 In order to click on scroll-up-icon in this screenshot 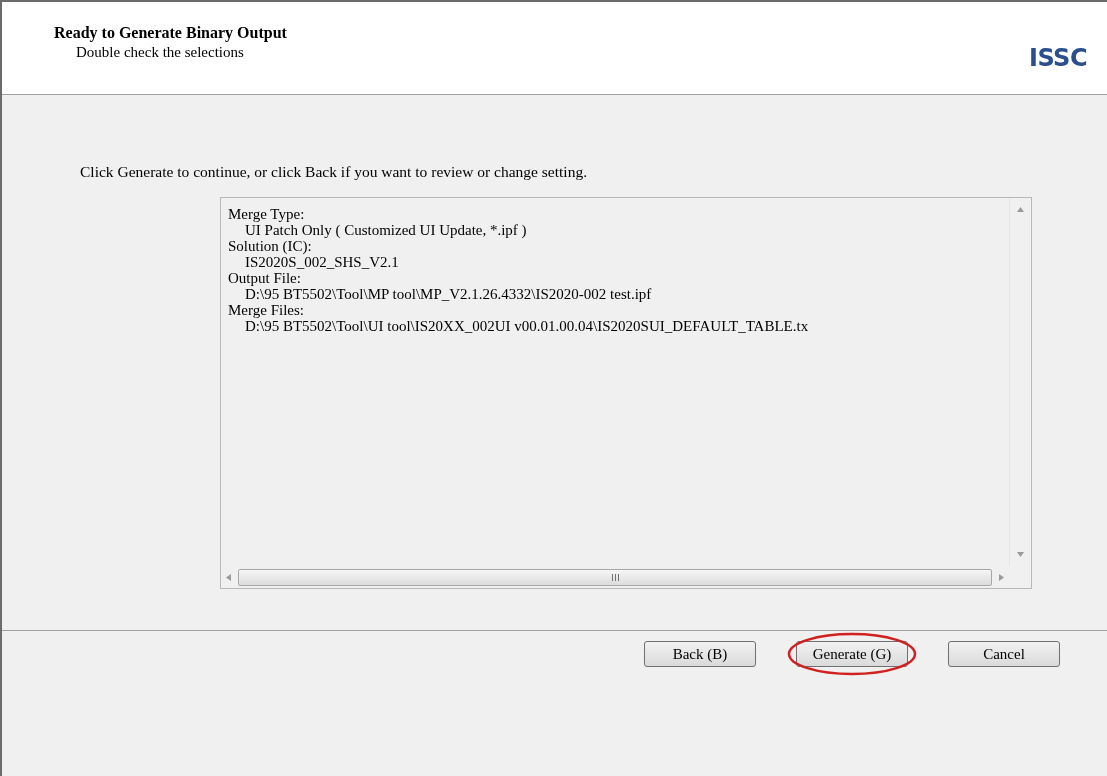, I will do `click(1020, 209)`.